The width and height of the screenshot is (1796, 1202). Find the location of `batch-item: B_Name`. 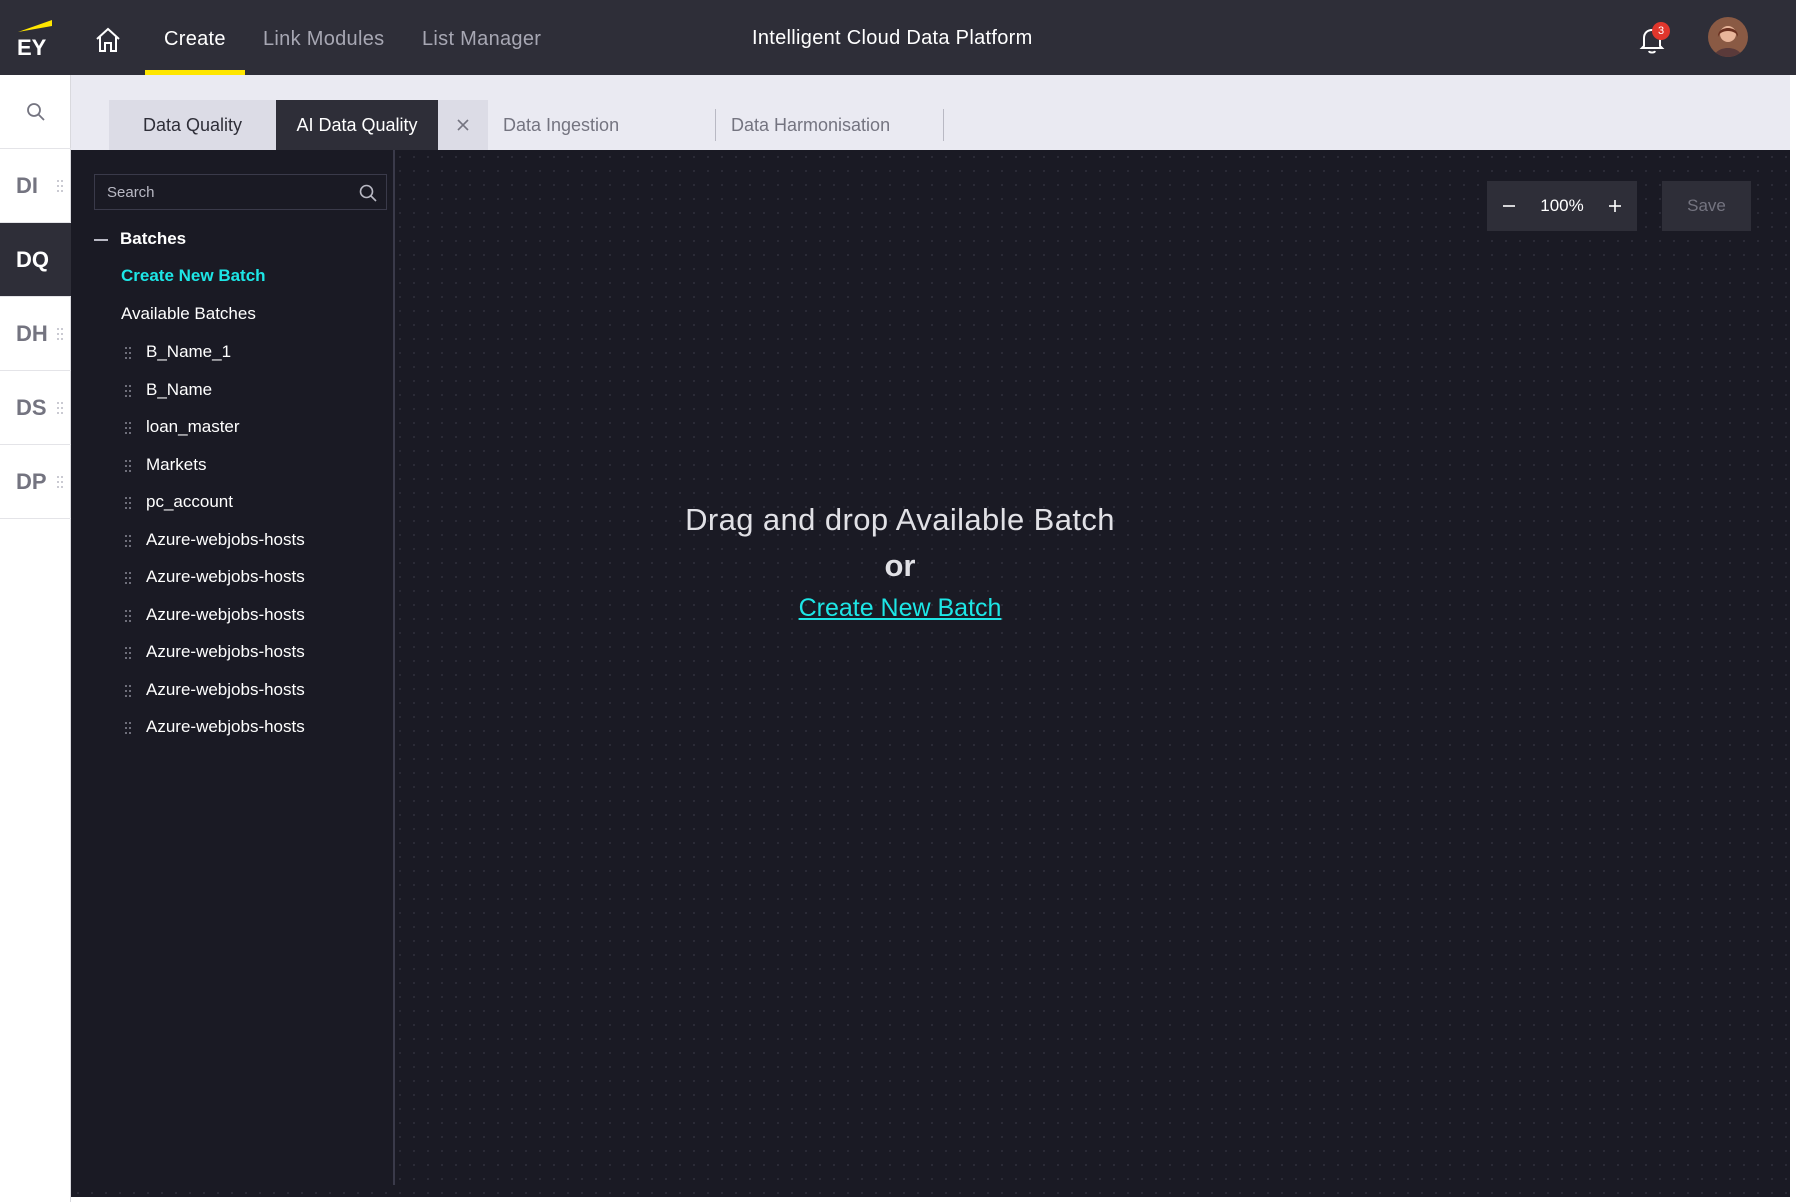

batch-item: B_Name is located at coordinates (251, 399).